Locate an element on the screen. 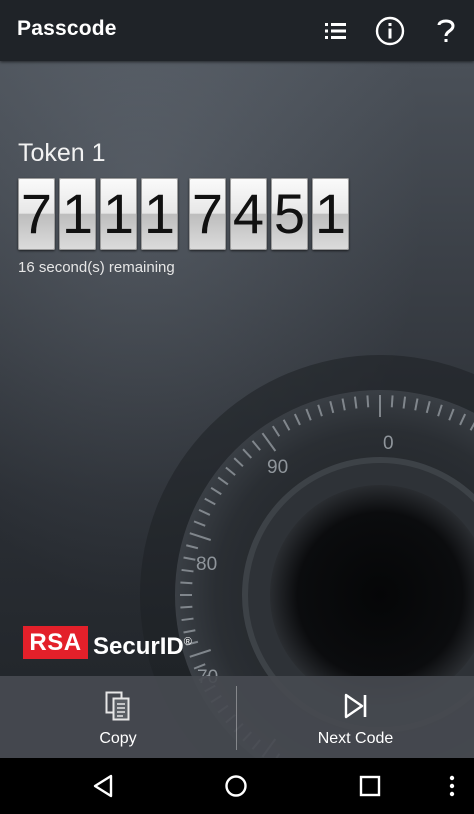 Image resolution: width=474 pixels, height=814 pixels. time-remaining-text: 16 second(s) remaining is located at coordinates (96, 267).